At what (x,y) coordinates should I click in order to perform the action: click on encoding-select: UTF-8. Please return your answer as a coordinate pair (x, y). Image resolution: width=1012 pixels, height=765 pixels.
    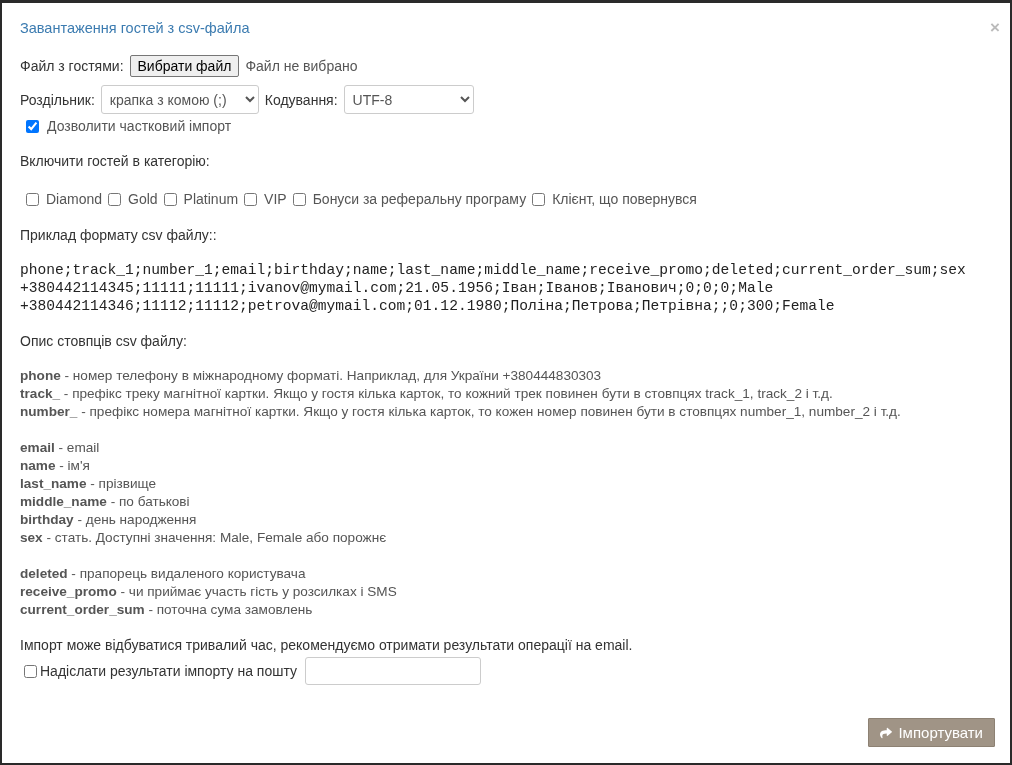
    Looking at the image, I should click on (408, 99).